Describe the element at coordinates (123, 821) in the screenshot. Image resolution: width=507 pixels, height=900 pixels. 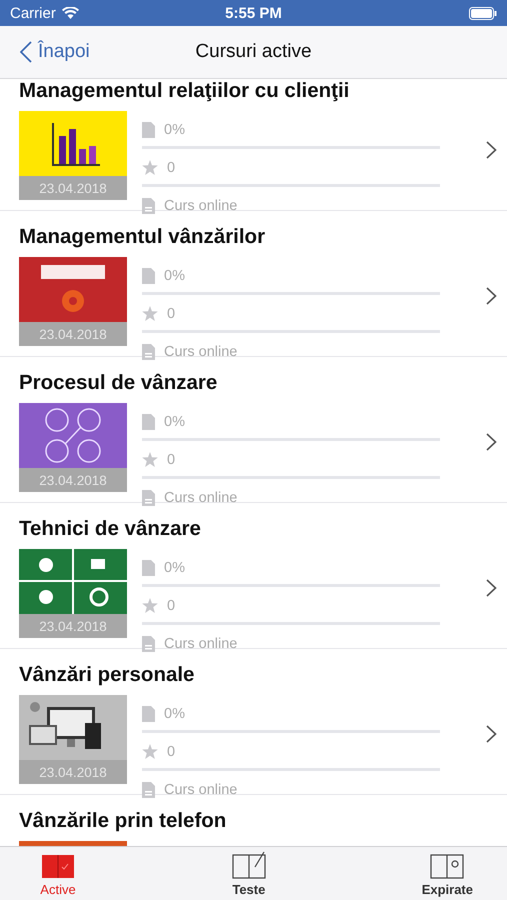
I see `course-title: Vânzările prin telefon` at that location.